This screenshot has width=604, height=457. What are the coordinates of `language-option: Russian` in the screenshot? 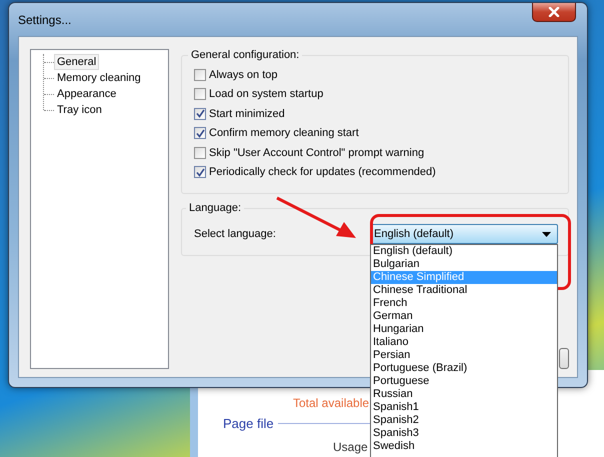 It's located at (464, 394).